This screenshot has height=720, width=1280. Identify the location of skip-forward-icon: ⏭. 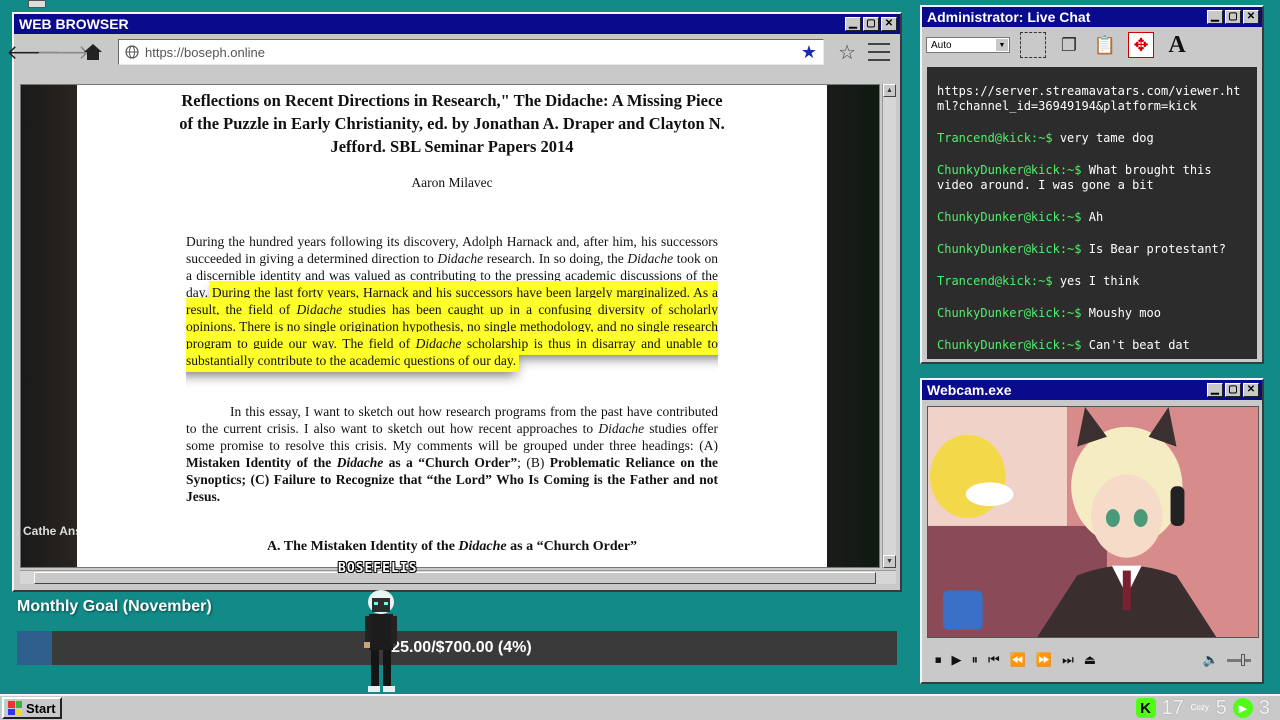
(1068, 660).